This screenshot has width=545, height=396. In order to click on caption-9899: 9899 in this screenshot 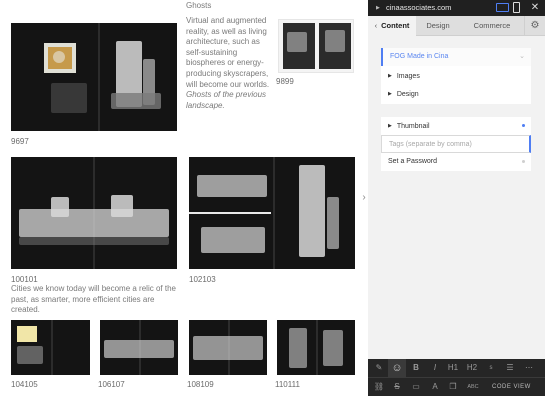, I will do `click(285, 81)`.